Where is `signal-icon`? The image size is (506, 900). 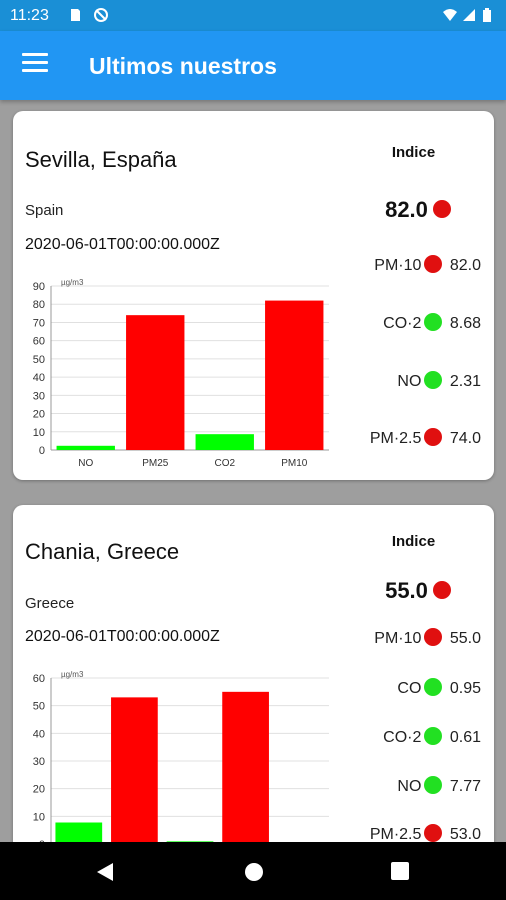 signal-icon is located at coordinates (469, 15).